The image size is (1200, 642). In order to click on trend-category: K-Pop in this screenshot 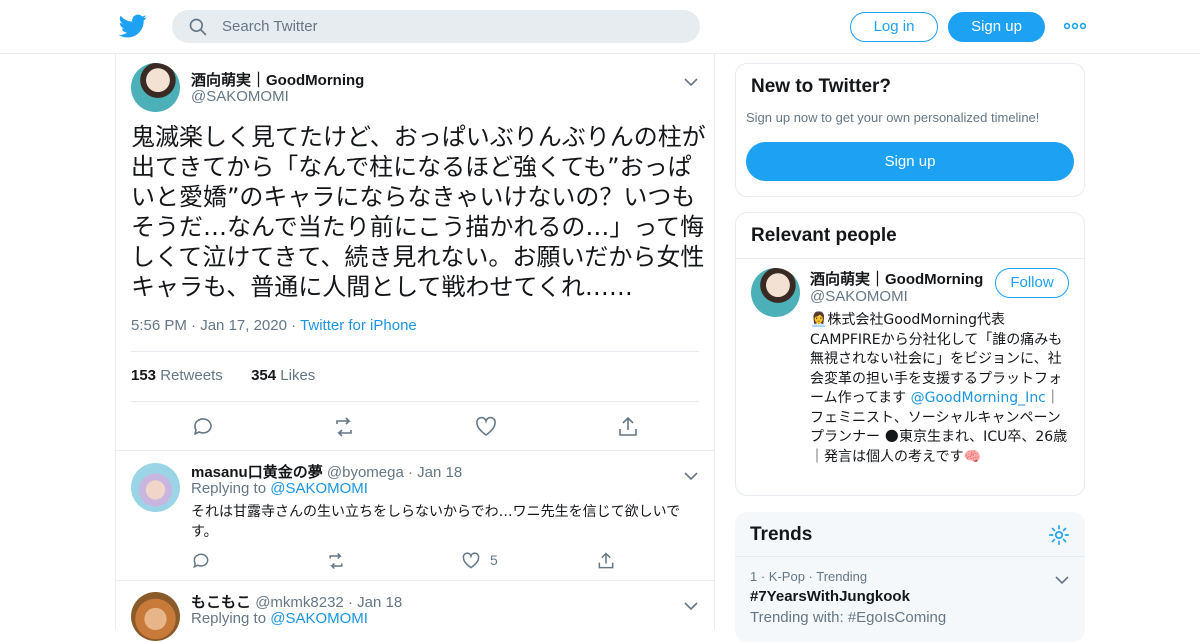, I will do `click(786, 576)`.